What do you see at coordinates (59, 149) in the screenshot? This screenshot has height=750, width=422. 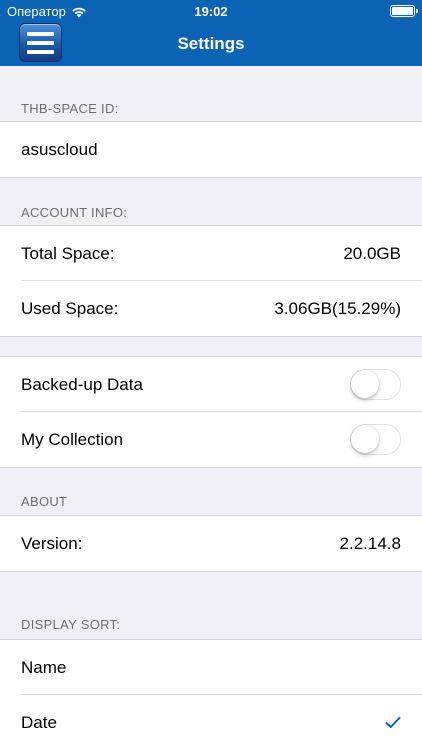 I see `space-id-value: asuscloud` at bounding box center [59, 149].